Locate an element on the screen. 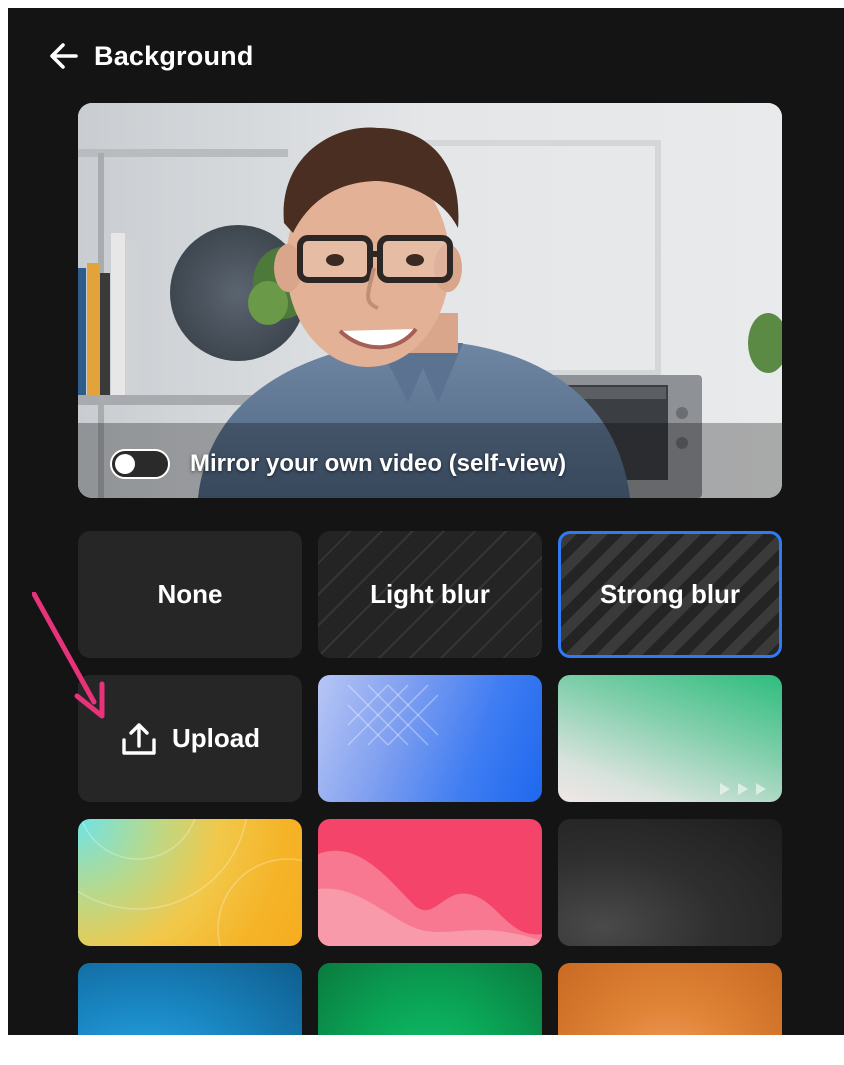 The width and height of the screenshot is (844, 1065). page-title: Background is located at coordinates (174, 55).